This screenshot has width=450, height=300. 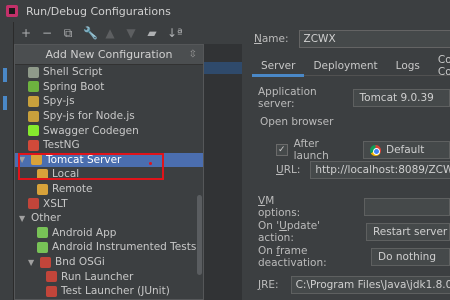 I want to click on pin-icon: ⇳, so click(x=193, y=54).